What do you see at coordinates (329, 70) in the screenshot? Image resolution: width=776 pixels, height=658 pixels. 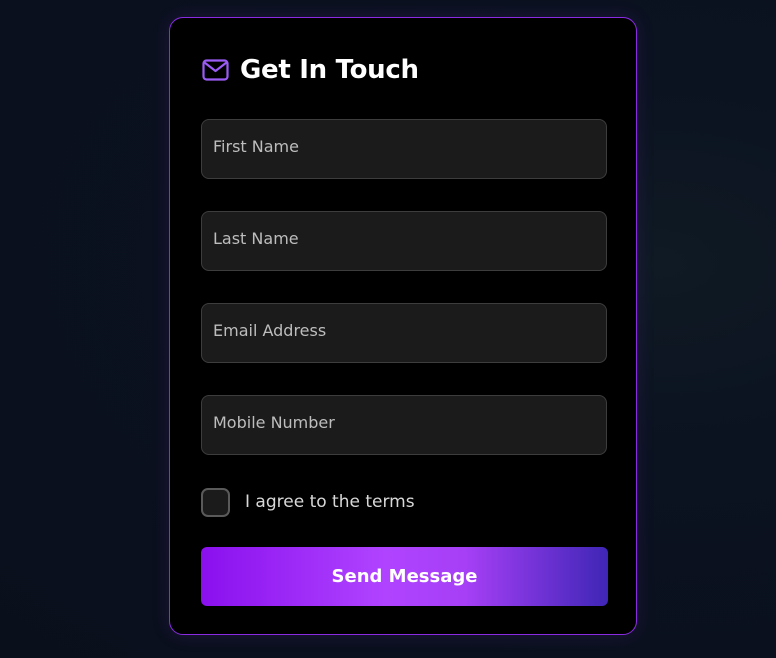 I see `form-title: Get In Touch` at bounding box center [329, 70].